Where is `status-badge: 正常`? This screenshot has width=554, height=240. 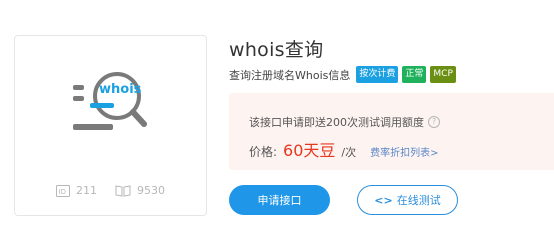 status-badge: 正常 is located at coordinates (414, 74).